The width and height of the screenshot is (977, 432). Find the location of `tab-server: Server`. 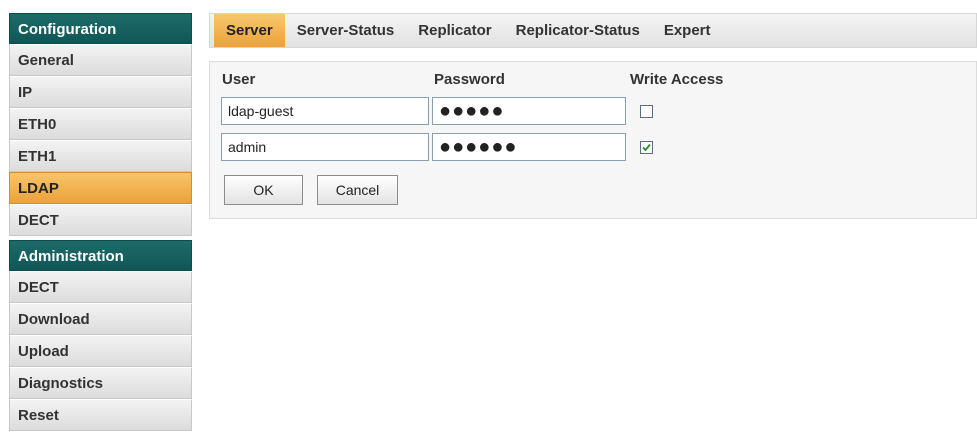

tab-server: Server is located at coordinates (249, 30).